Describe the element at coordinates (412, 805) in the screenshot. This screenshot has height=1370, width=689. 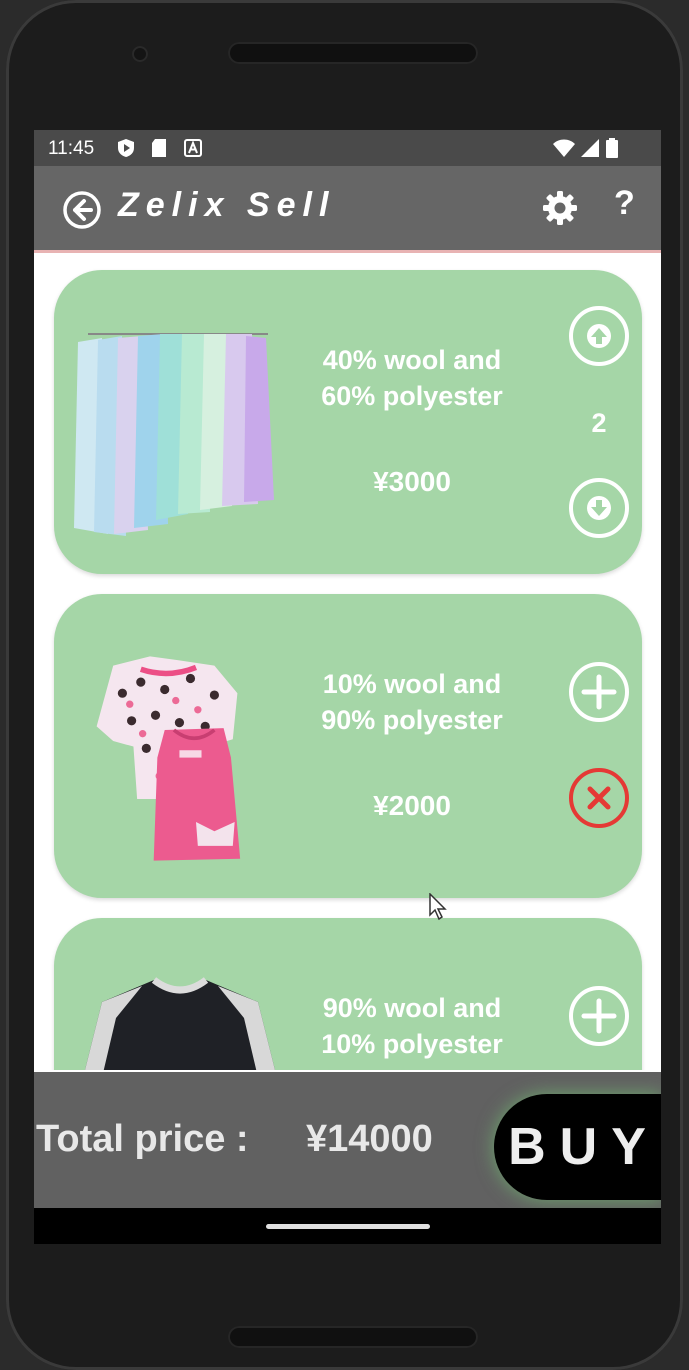
I see `item-price: ¥2000` at that location.